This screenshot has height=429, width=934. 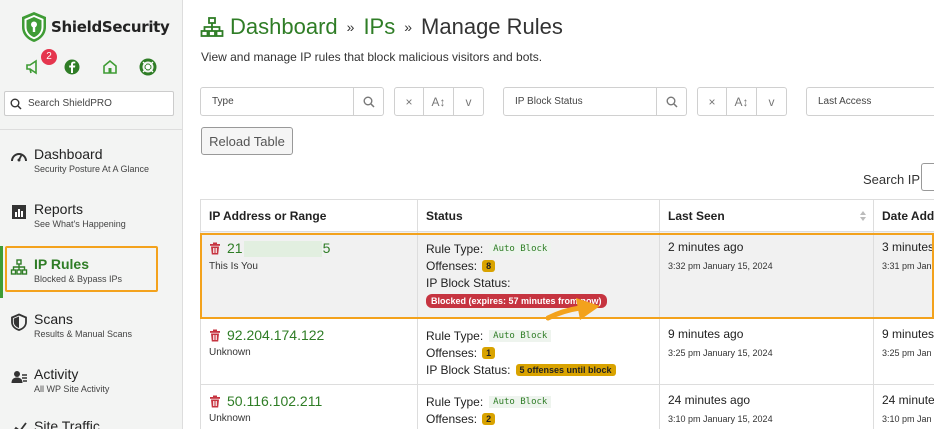 What do you see at coordinates (70, 103) in the screenshot?
I see `sidebar-search-label: Search ShieldPRO` at bounding box center [70, 103].